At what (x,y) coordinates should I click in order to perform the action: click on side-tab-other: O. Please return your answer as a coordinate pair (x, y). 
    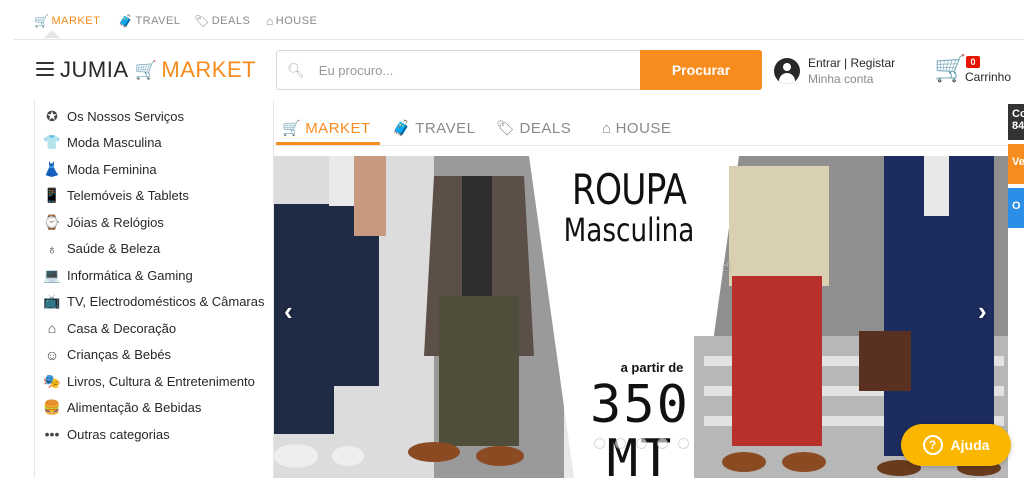
    Looking at the image, I should click on (1016, 208).